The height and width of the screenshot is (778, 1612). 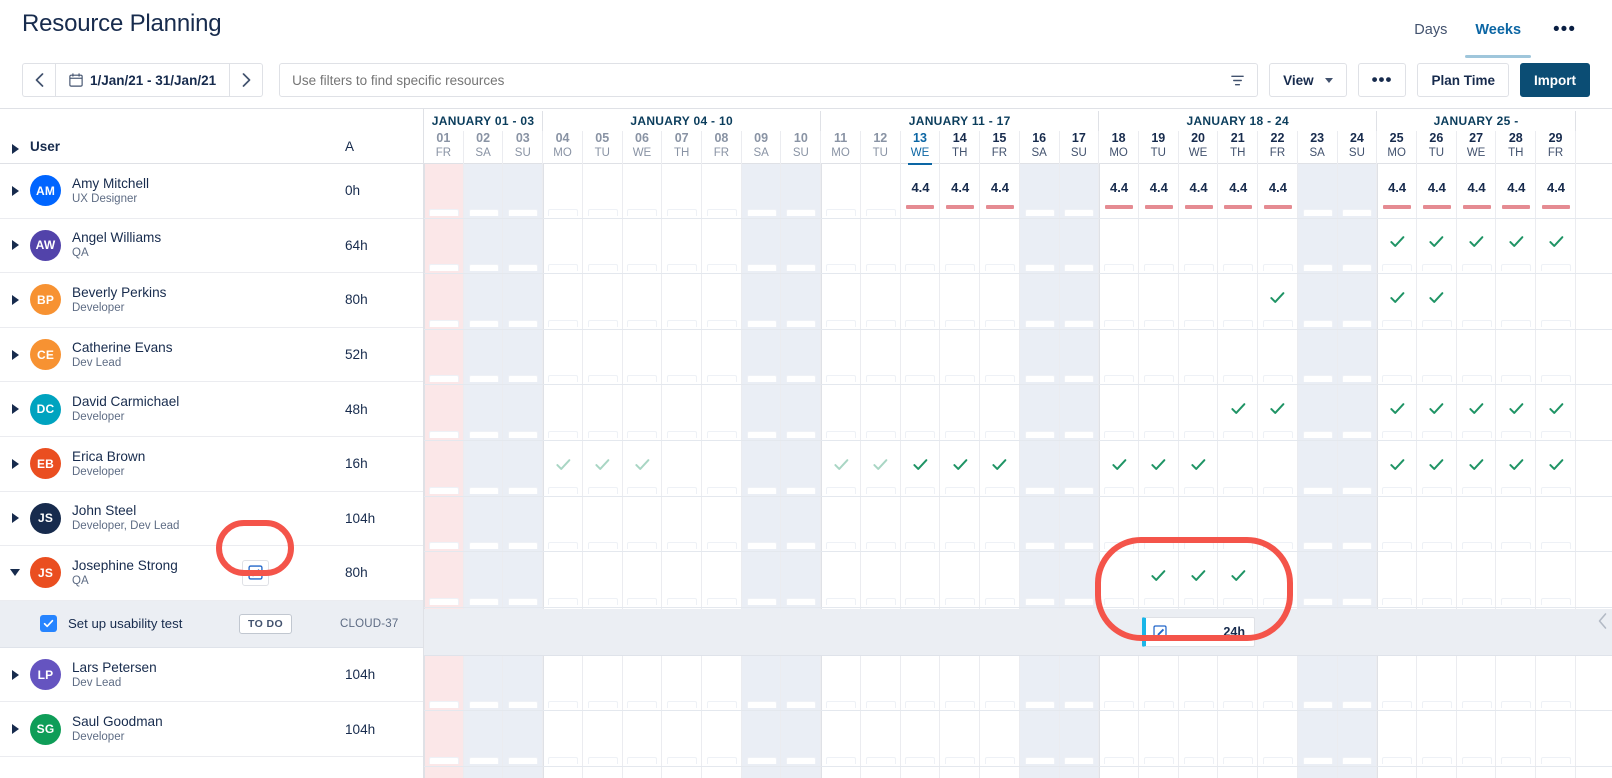 What do you see at coordinates (1437, 147) in the screenshot?
I see `day-header-cell: 26 TU` at bounding box center [1437, 147].